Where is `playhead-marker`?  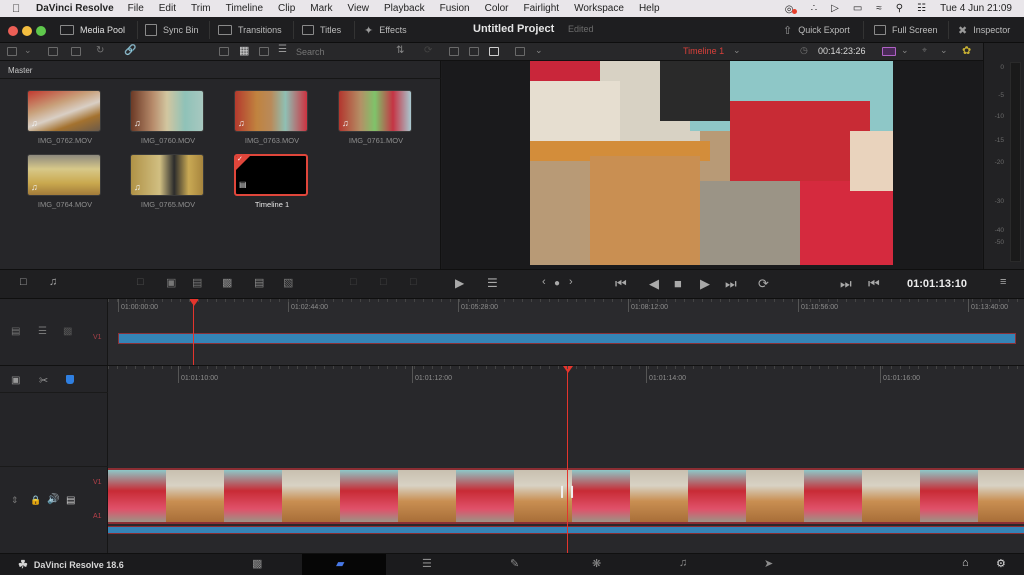
playhead-marker is located at coordinates (568, 369).